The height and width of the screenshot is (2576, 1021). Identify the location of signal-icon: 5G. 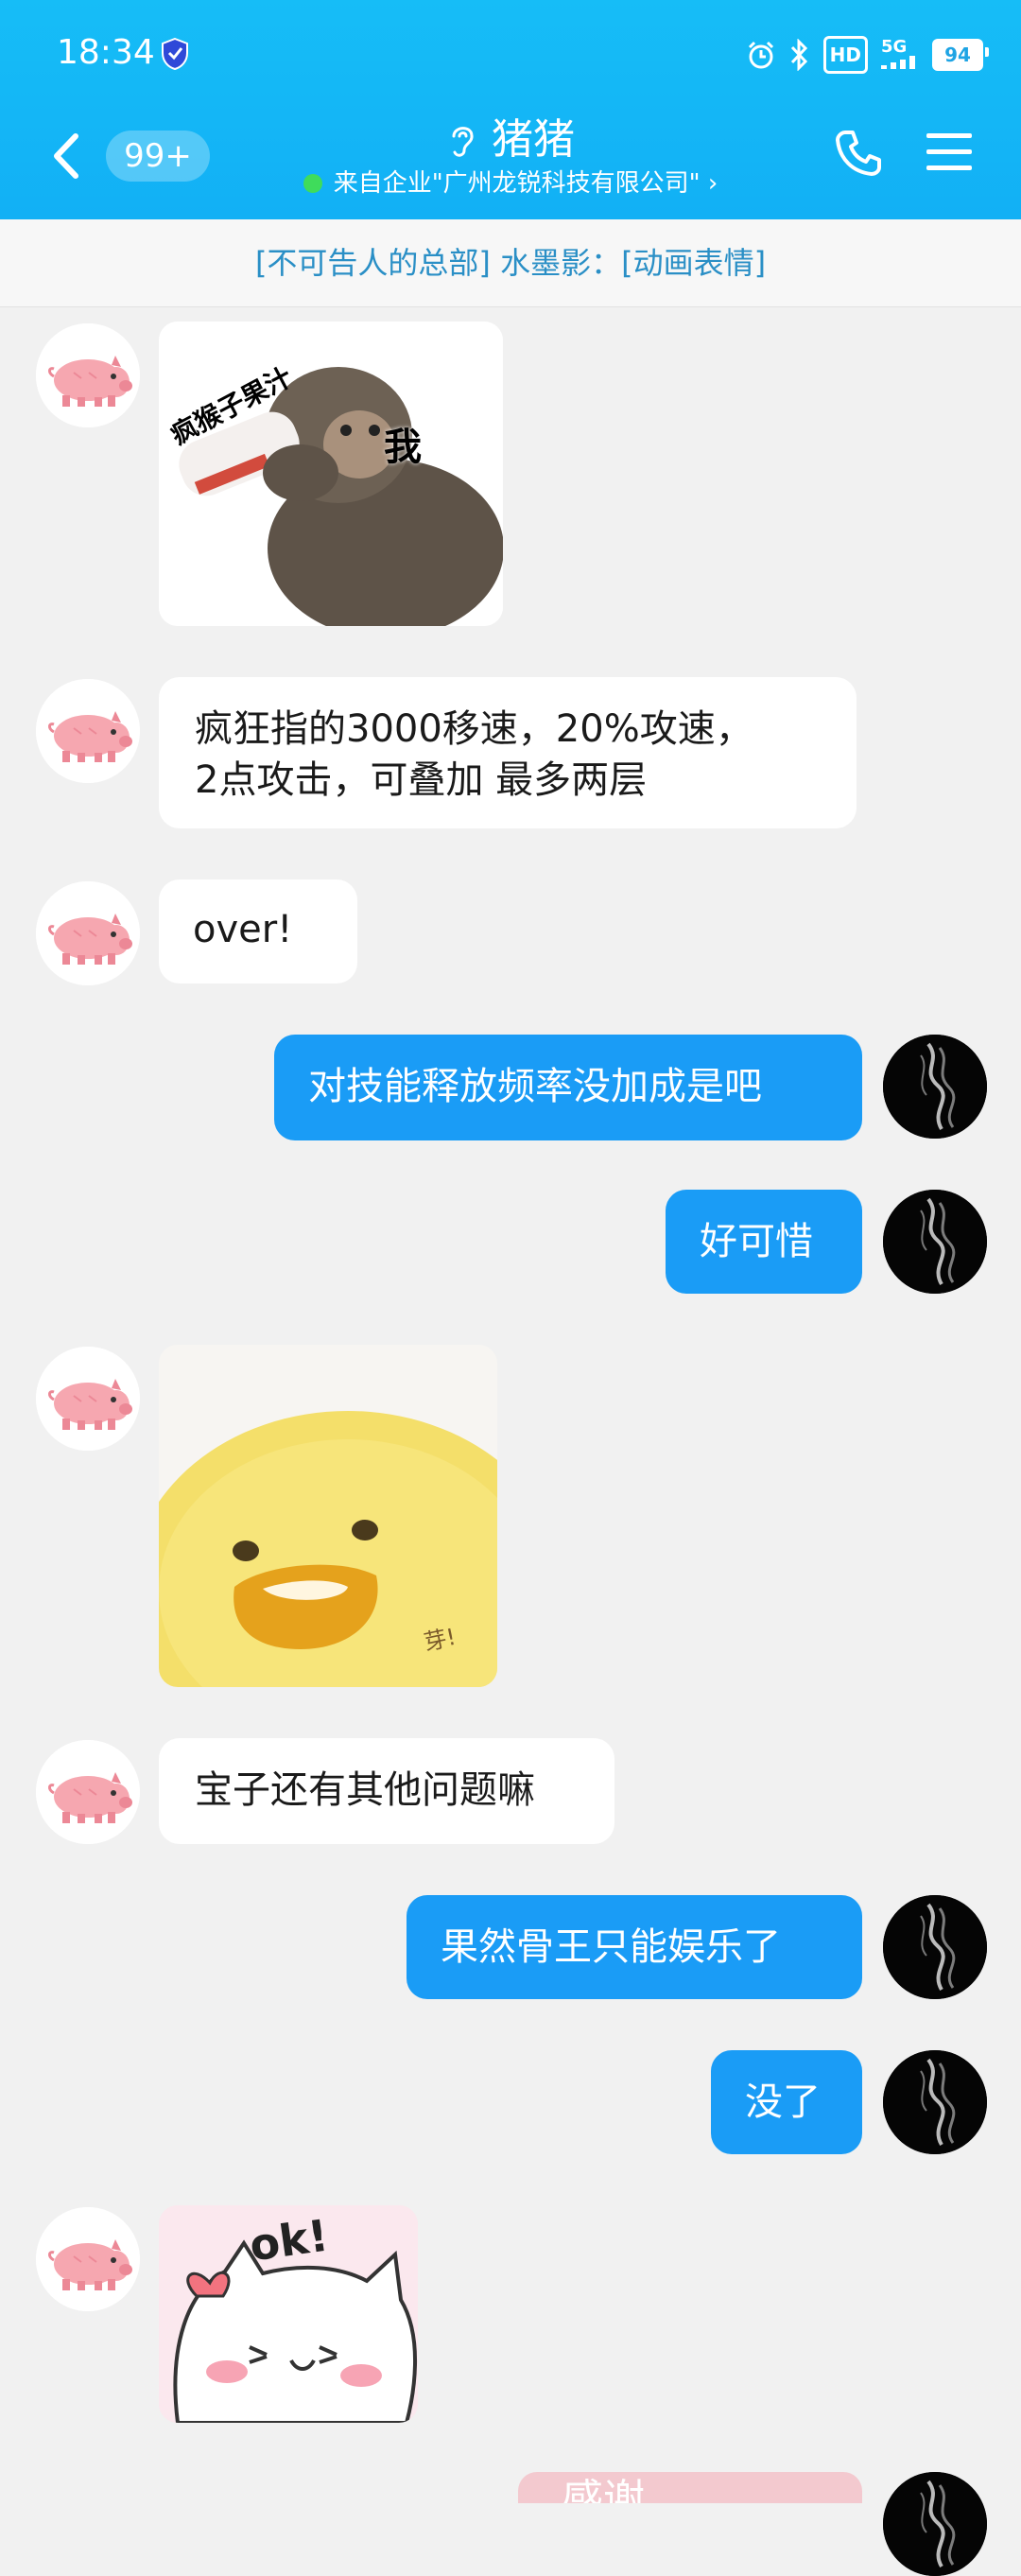
(900, 55).